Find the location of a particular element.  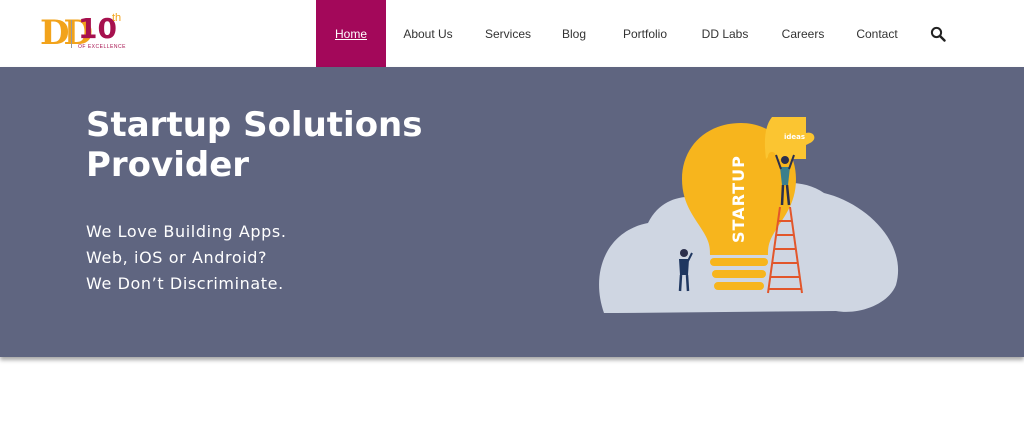

hero-line-2: Web, iOS or Android? is located at coordinates (177, 257).